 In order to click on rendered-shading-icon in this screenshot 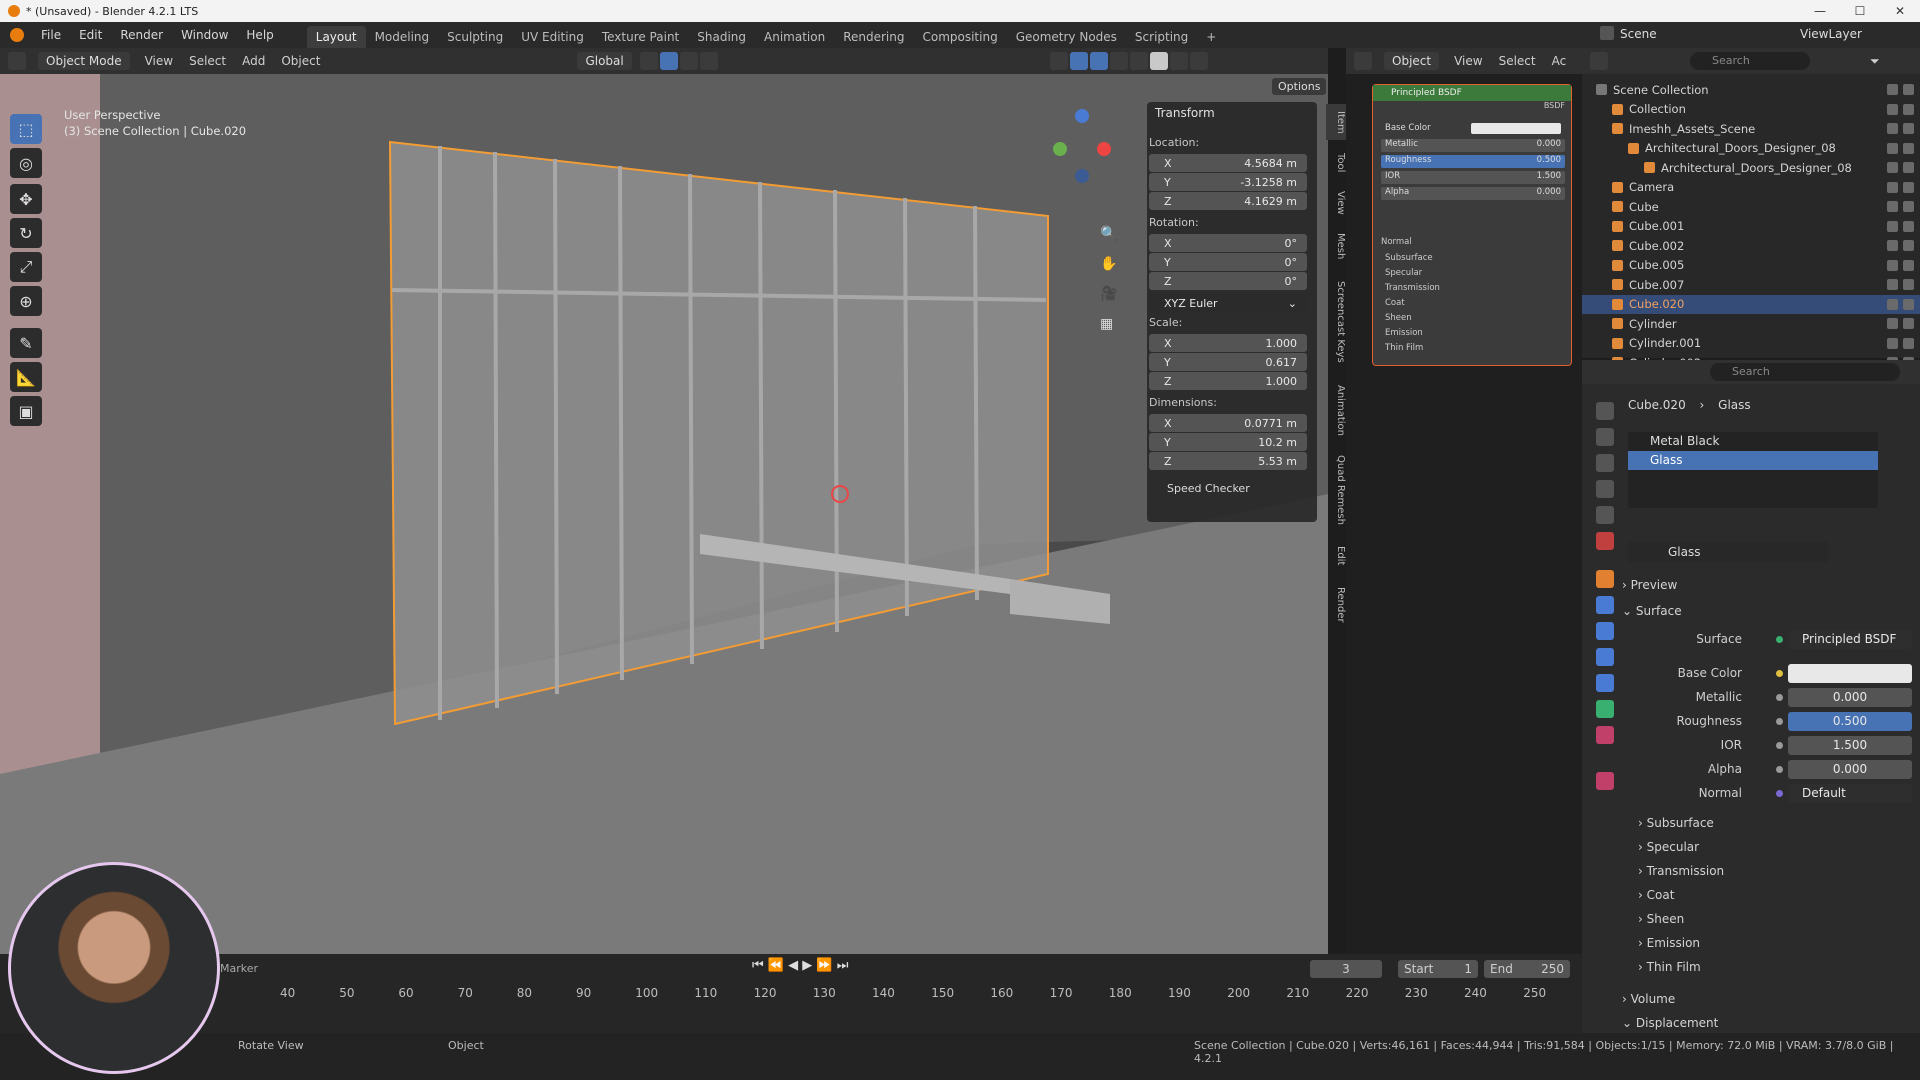, I will do `click(1198, 61)`.